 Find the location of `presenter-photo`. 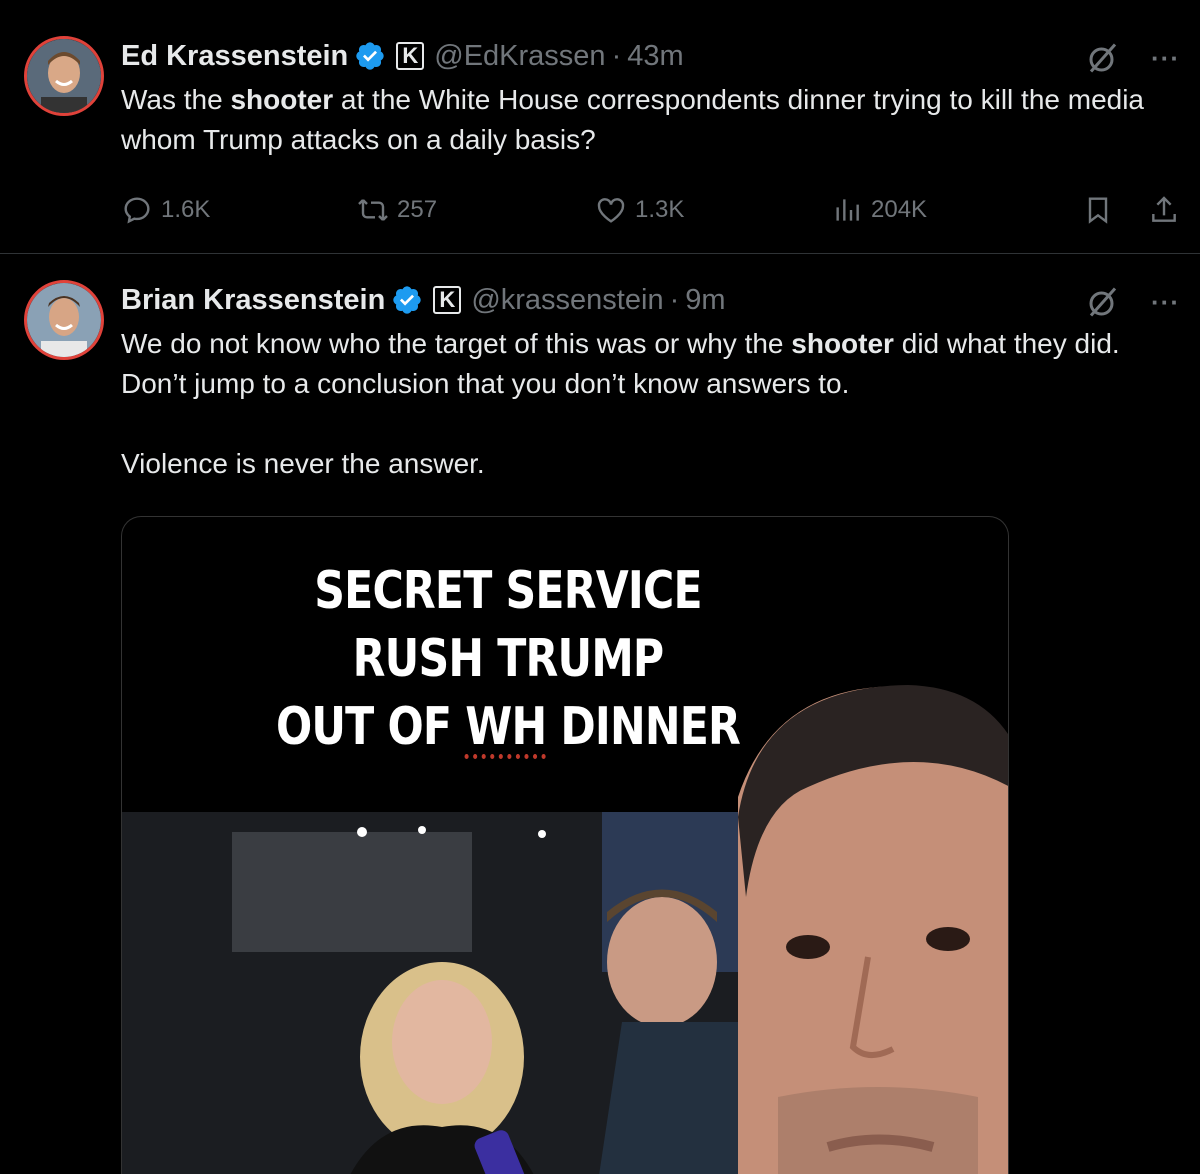

presenter-photo is located at coordinates (873, 929).